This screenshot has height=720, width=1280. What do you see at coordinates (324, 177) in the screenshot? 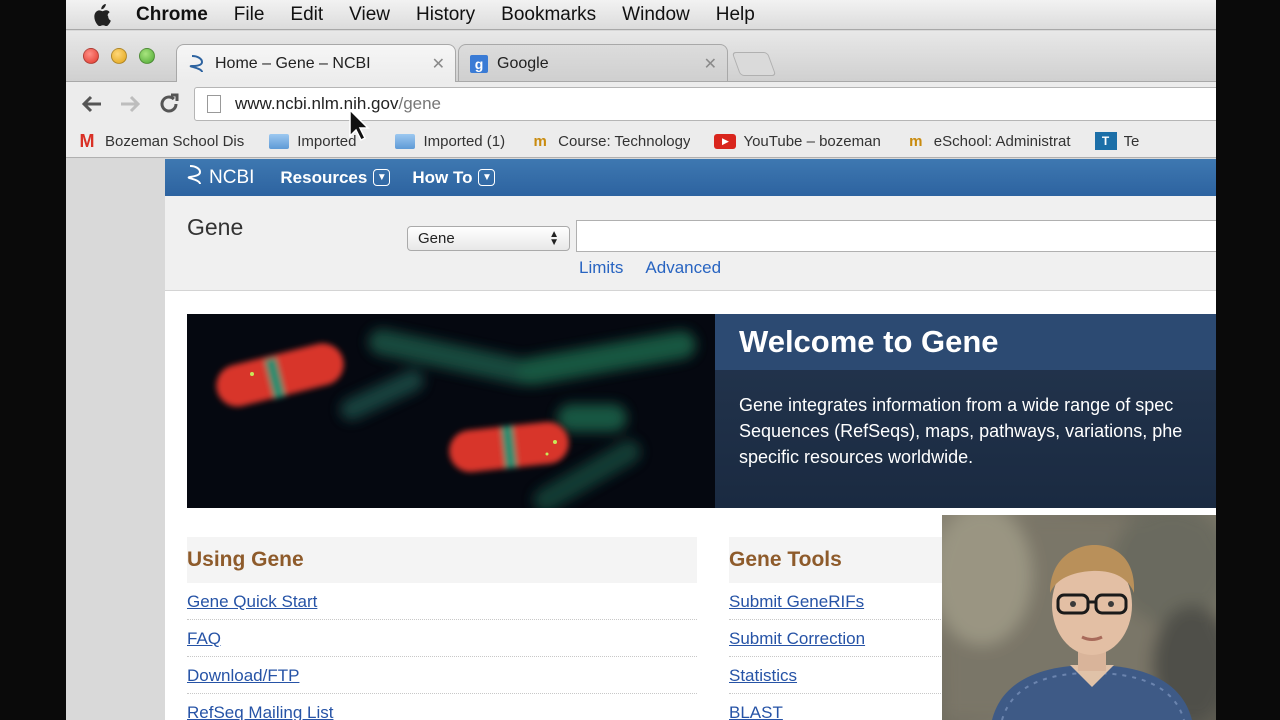
I see `resources-label: Resources` at bounding box center [324, 177].